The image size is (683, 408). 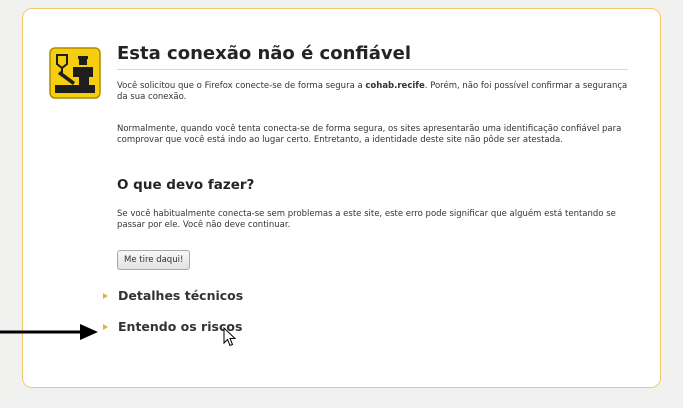 I want to click on mouse-cursor-icon, so click(x=230, y=337).